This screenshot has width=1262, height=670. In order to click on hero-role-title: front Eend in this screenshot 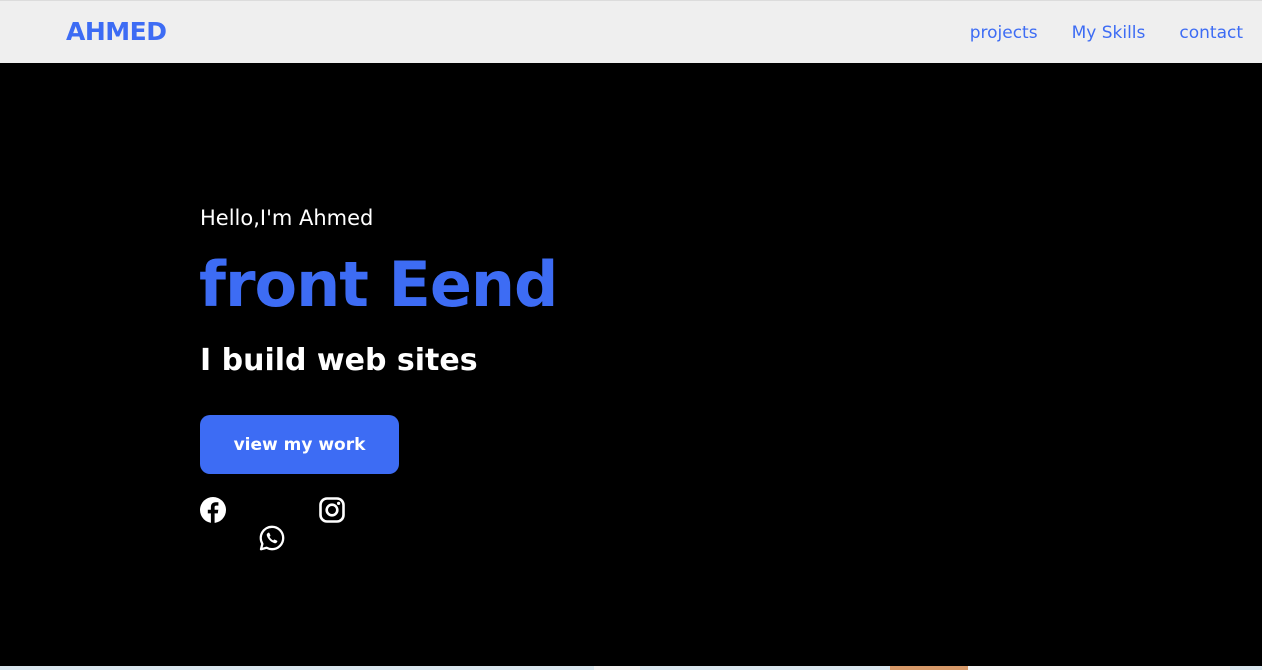, I will do `click(378, 284)`.